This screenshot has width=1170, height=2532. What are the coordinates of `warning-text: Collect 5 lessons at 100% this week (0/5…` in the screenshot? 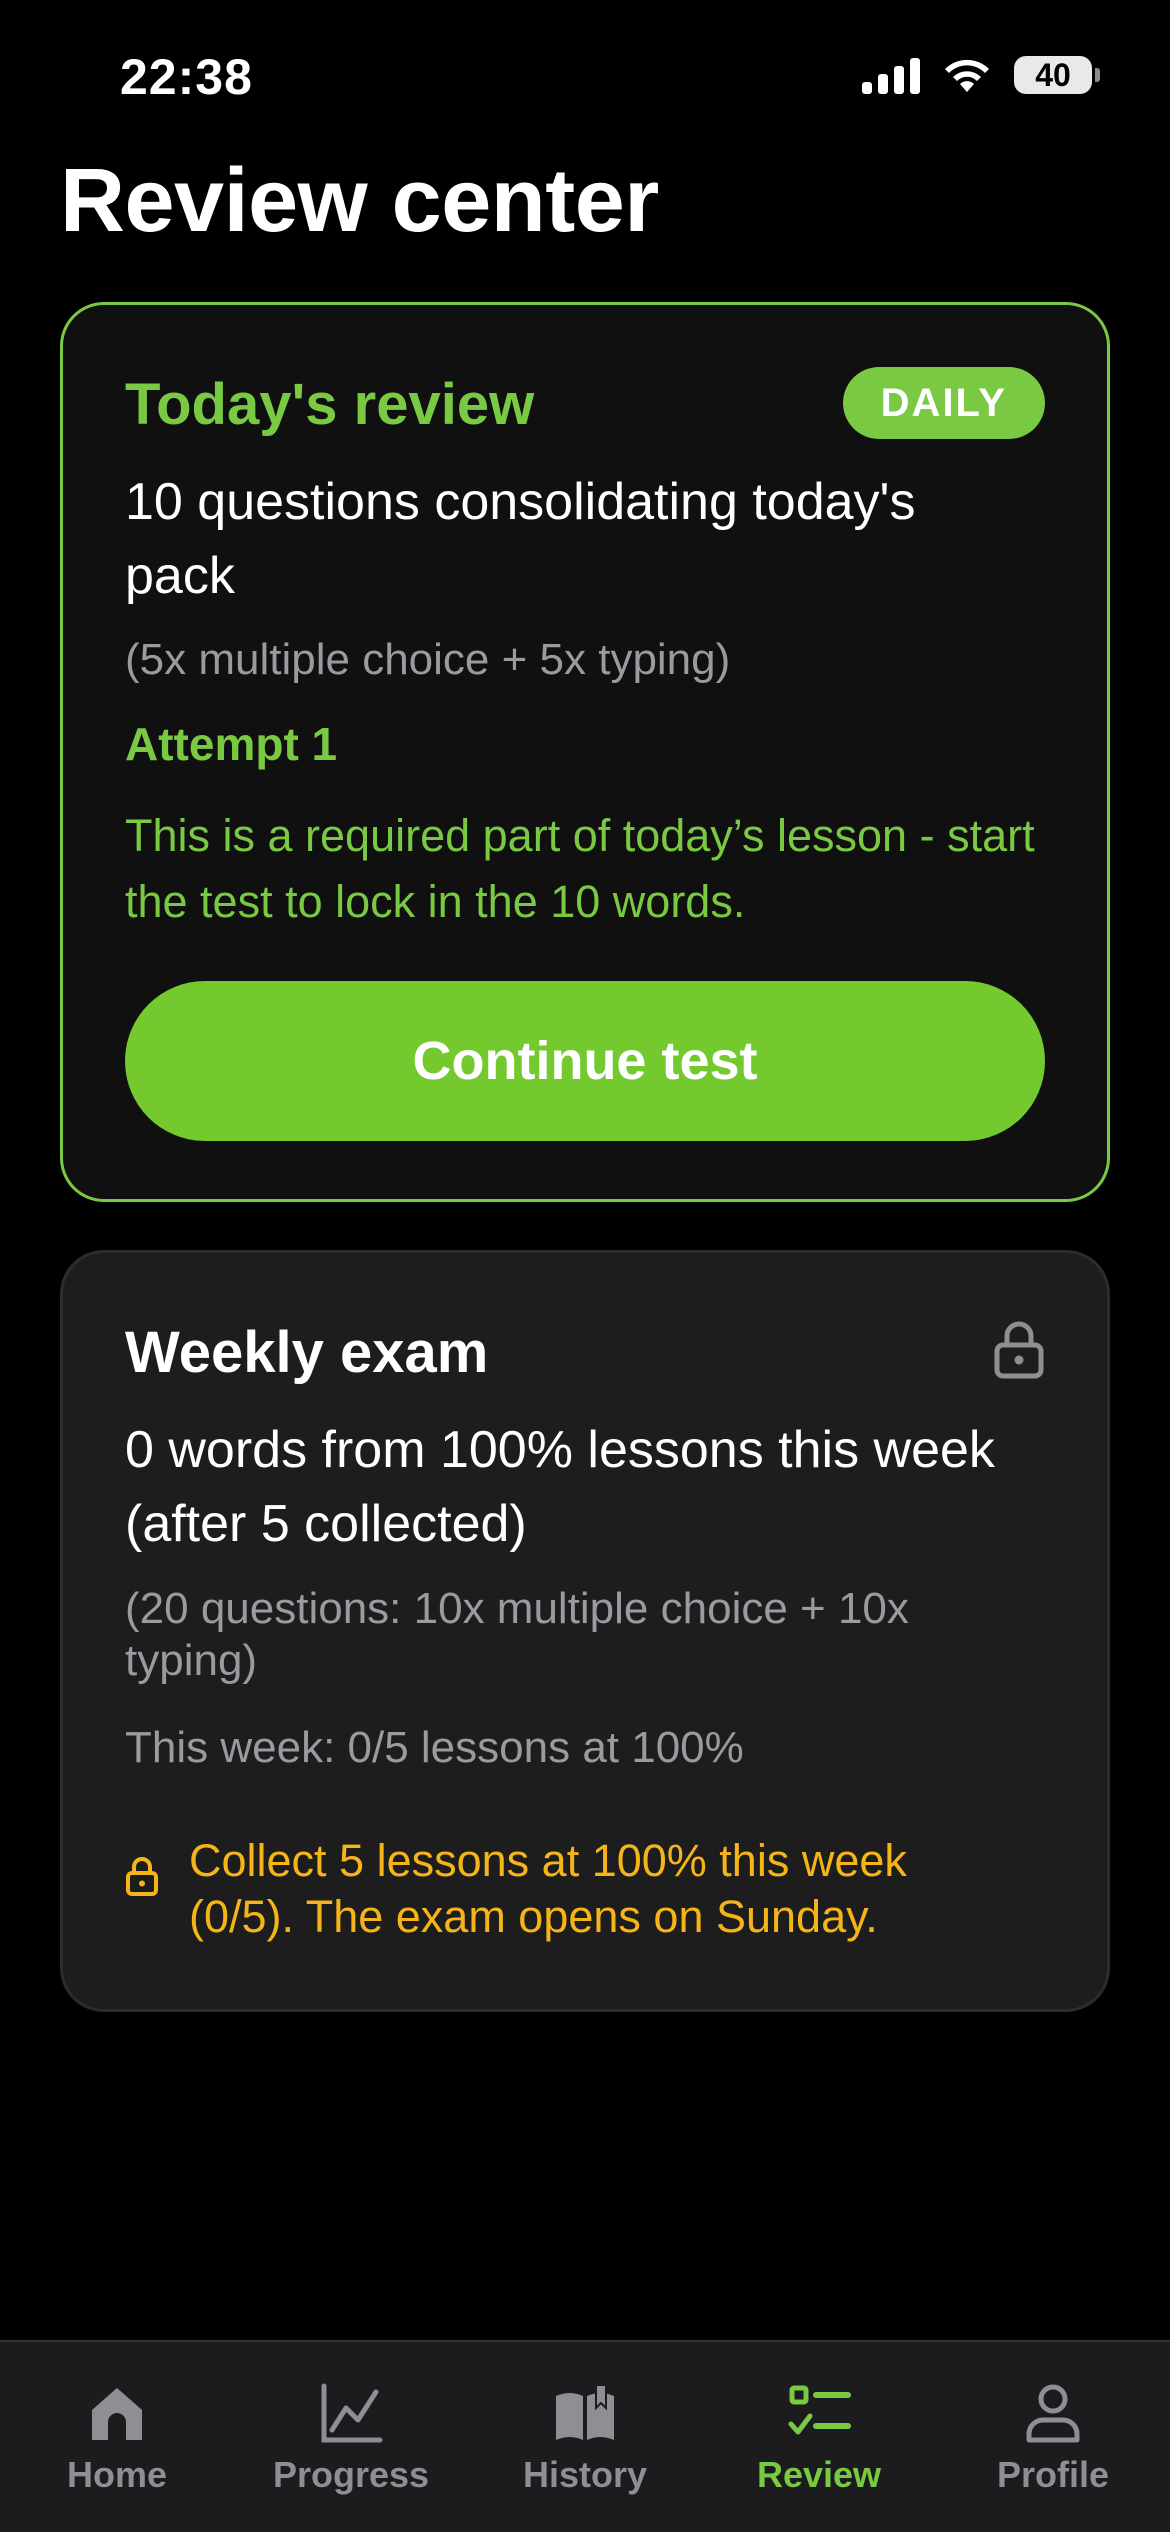 It's located at (548, 1888).